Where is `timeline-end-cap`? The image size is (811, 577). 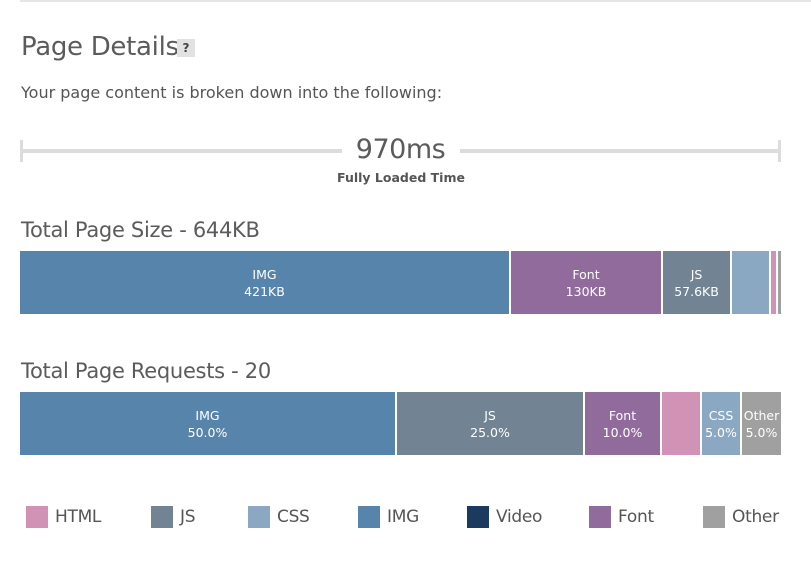 timeline-end-cap is located at coordinates (779, 151).